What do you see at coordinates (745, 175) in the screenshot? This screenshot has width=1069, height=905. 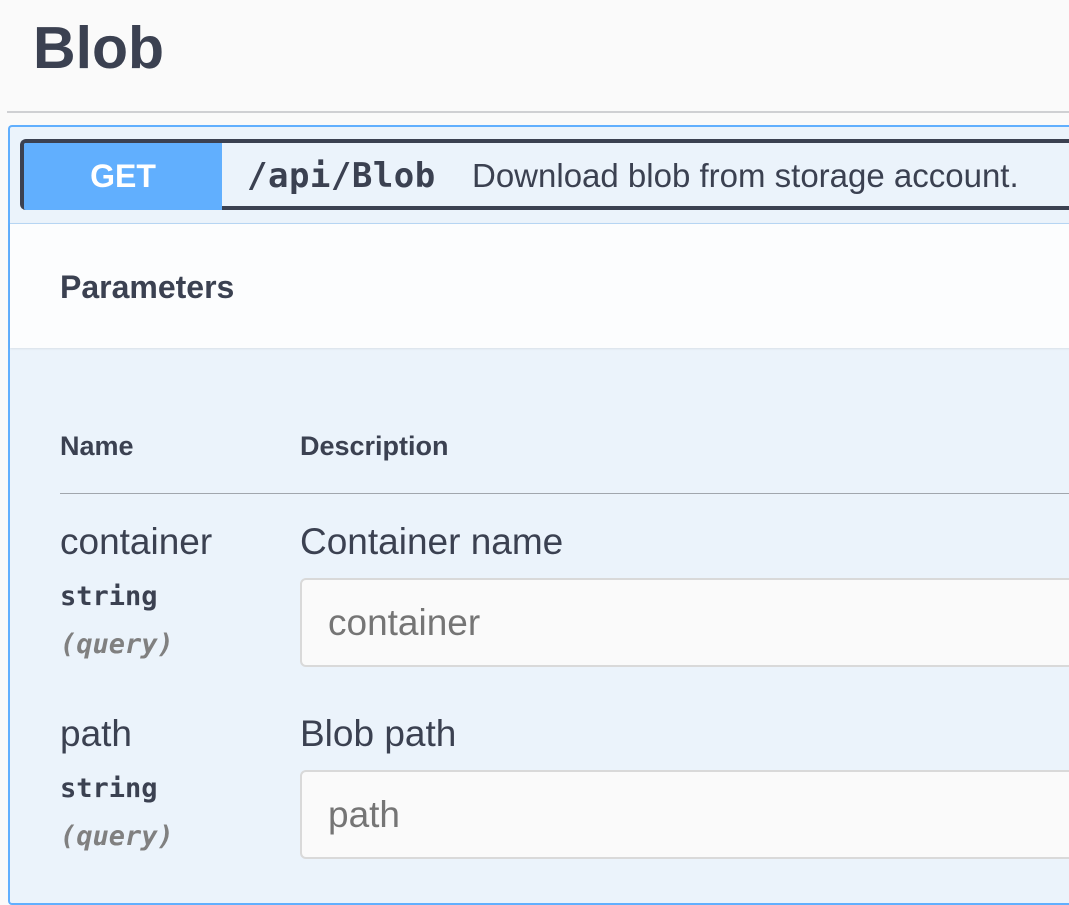 I see `operation-description: Download blob from storage account.` at bounding box center [745, 175].